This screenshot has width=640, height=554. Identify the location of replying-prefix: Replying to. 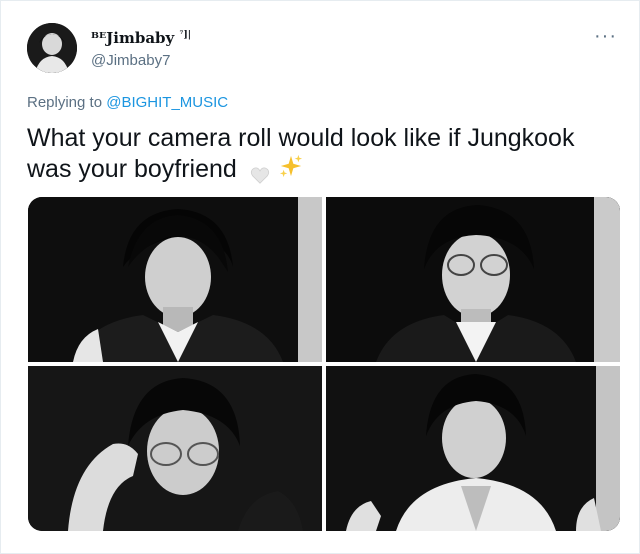
(67, 102).